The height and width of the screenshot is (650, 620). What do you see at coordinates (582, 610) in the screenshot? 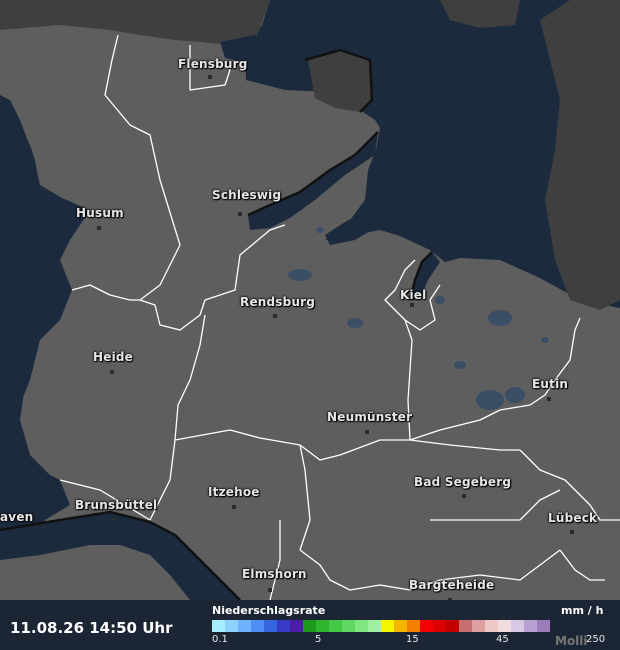
I see `legend-unit: mm / h` at bounding box center [582, 610].